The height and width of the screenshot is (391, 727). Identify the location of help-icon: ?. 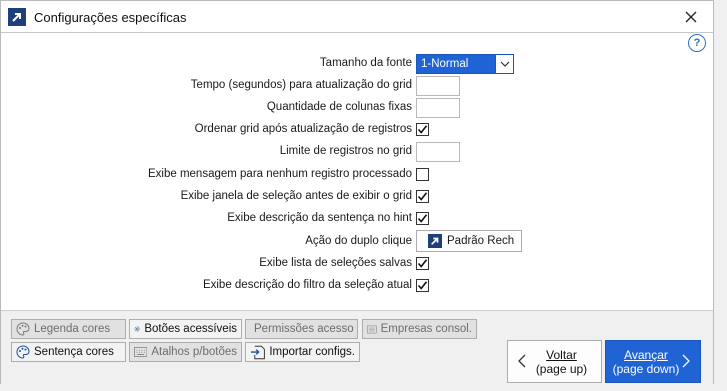
(697, 43).